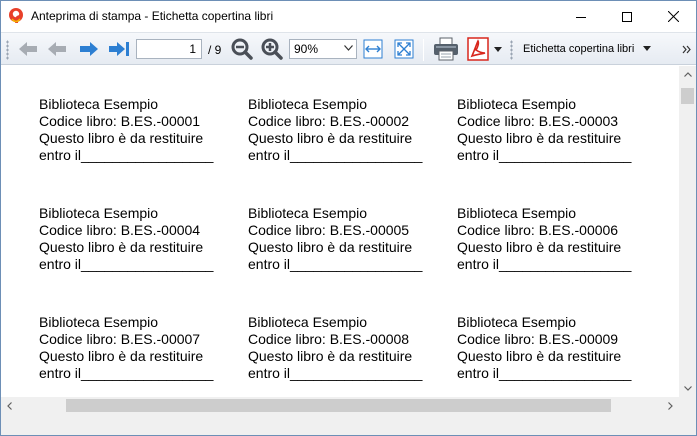  Describe the element at coordinates (687, 405) in the screenshot. I see `scrollbar-corner` at that location.